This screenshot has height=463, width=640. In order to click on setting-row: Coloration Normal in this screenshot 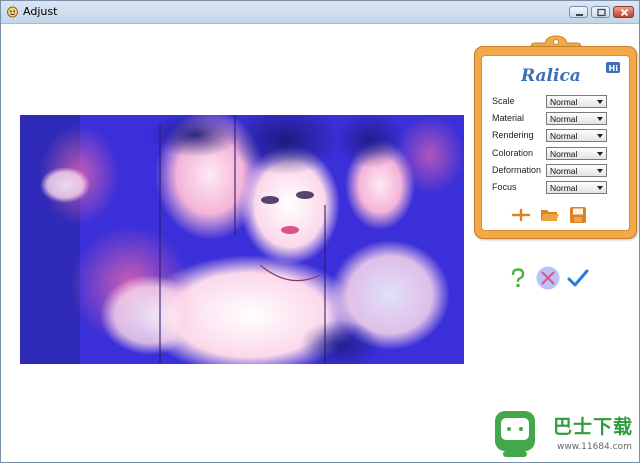, I will do `click(551, 154)`.